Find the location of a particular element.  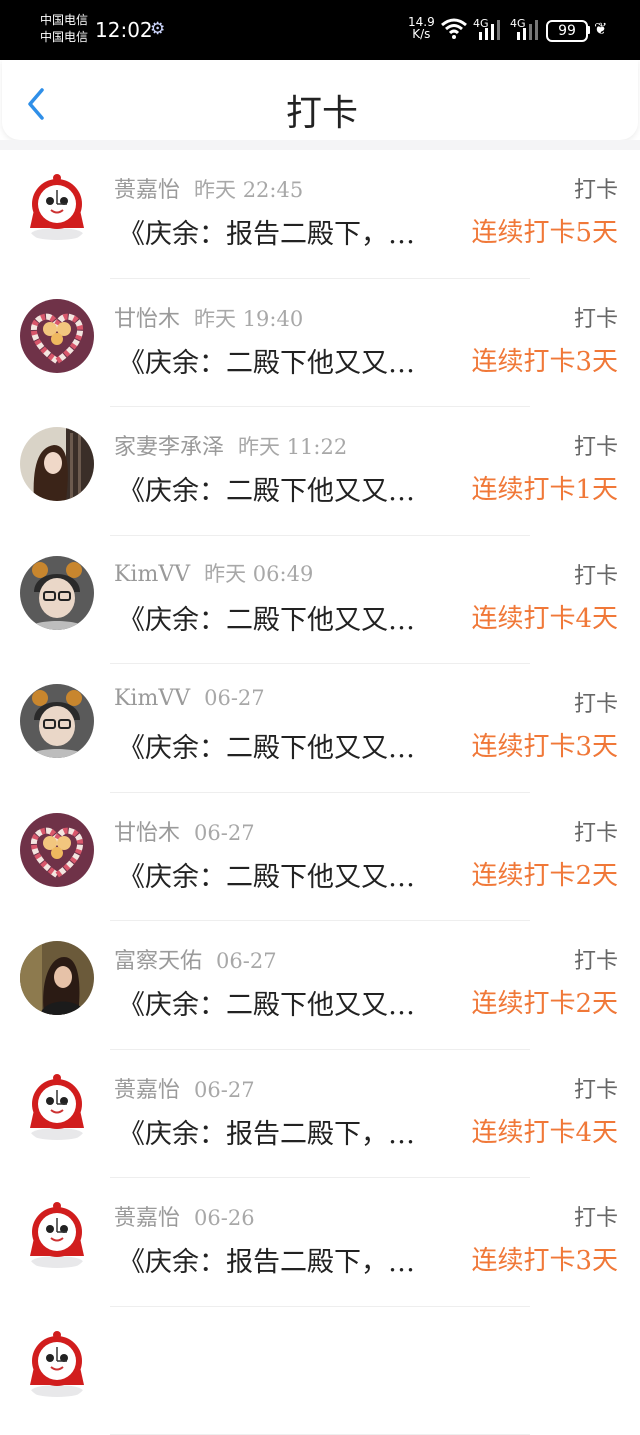

checkin-list-item: 蒉嘉怡昨天 22:45 打卡 《庆余：报告二殿下，… 连续打卡5天 is located at coordinates (320, 214).